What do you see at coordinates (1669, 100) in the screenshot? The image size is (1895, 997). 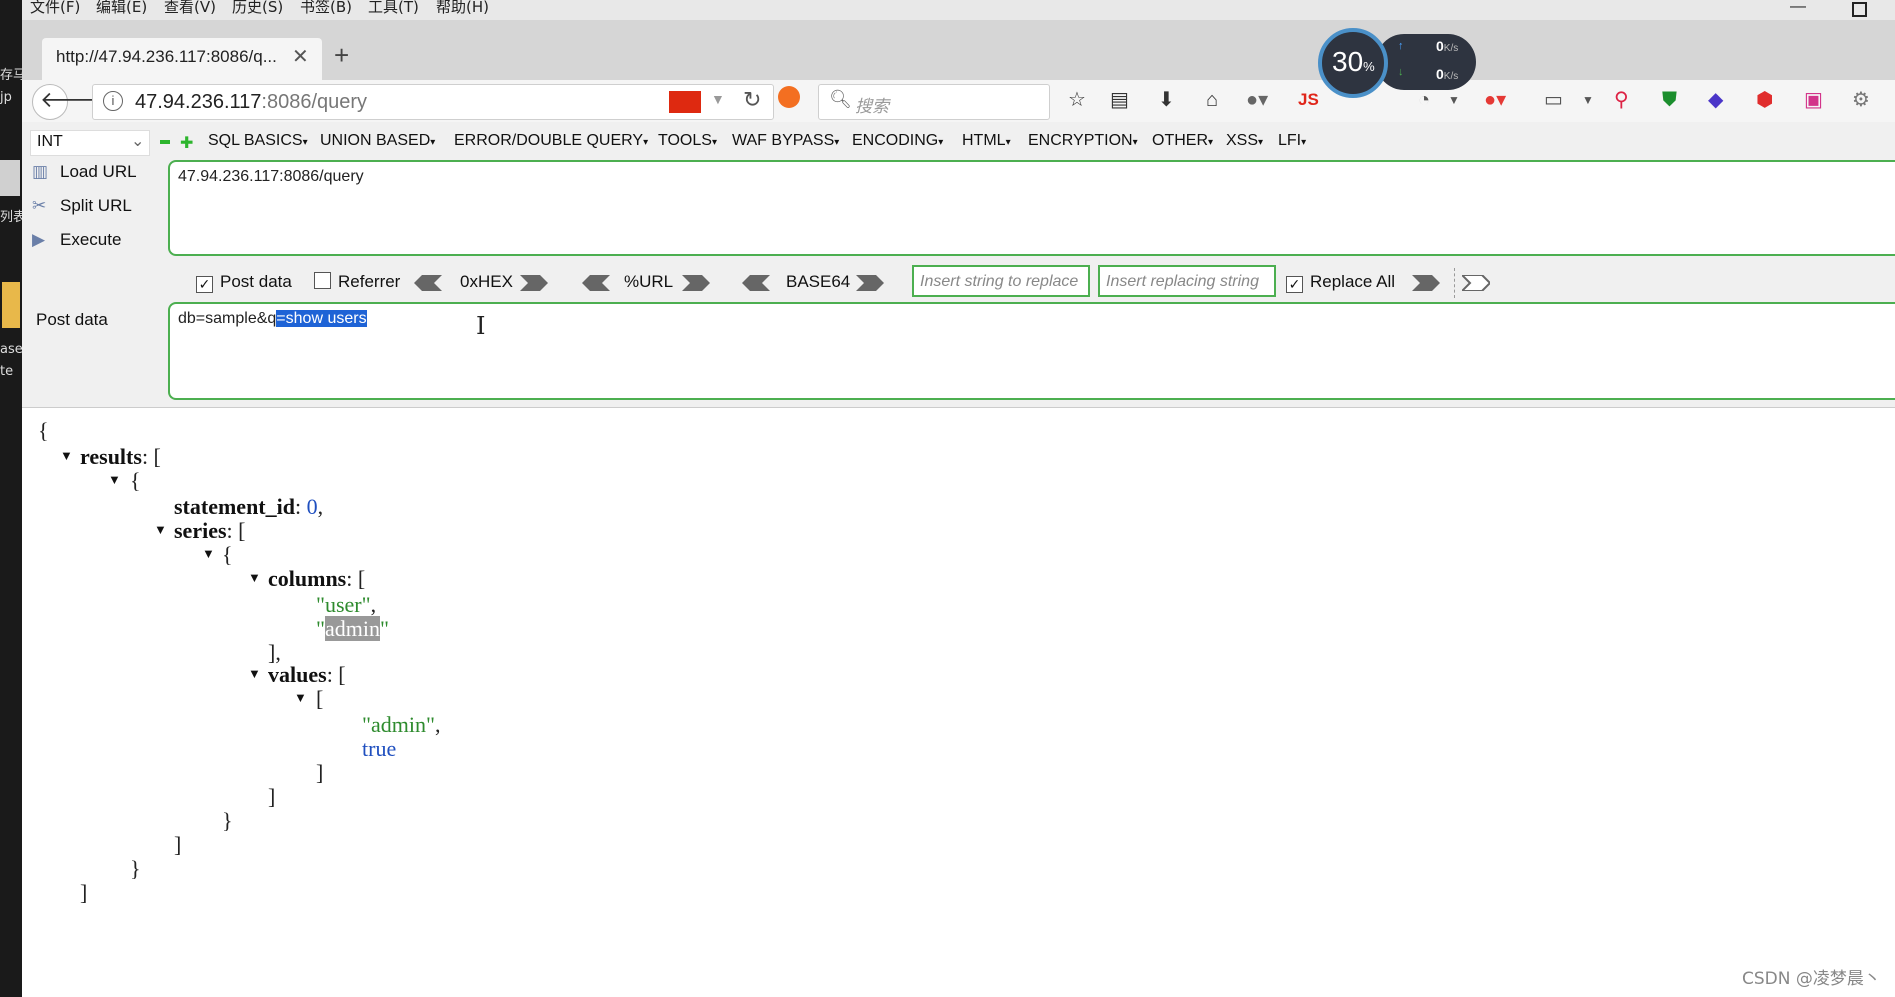 I see `shield-icon: ⛊` at bounding box center [1669, 100].